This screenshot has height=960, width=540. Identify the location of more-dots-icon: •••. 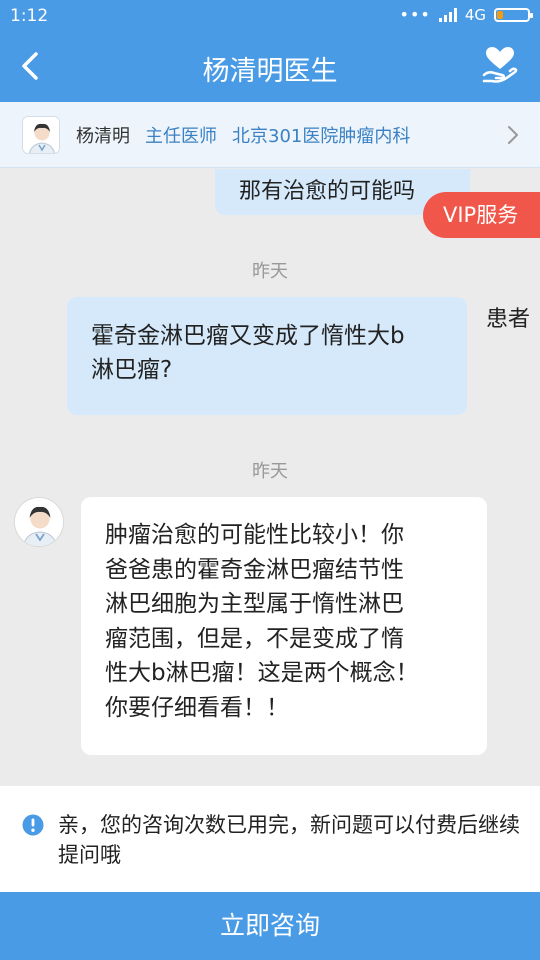
(415, 14).